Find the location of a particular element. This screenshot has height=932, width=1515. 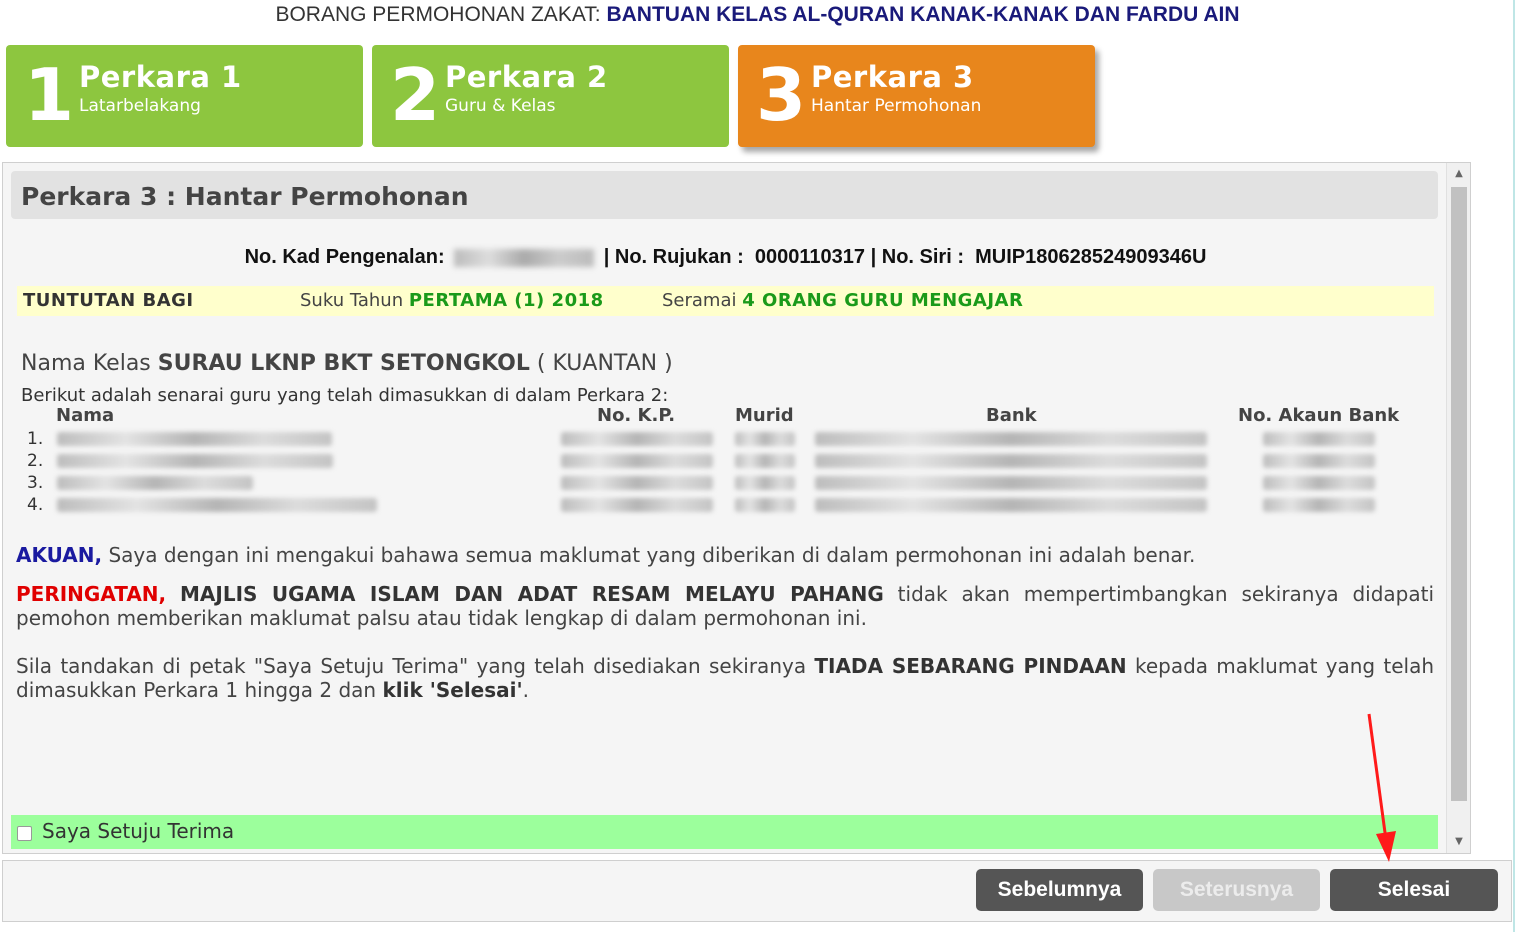

step-subtitle: Guru & Kelas is located at coordinates (500, 106).